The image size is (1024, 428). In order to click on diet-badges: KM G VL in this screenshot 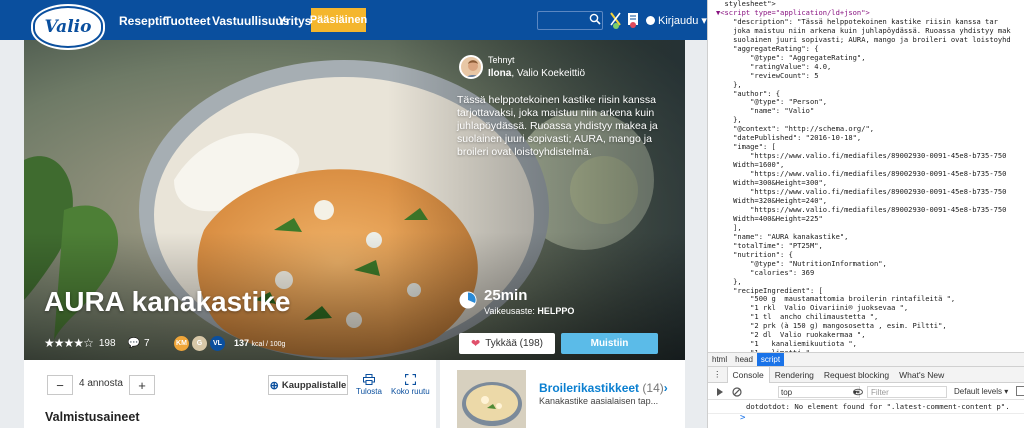, I will do `click(201, 343)`.